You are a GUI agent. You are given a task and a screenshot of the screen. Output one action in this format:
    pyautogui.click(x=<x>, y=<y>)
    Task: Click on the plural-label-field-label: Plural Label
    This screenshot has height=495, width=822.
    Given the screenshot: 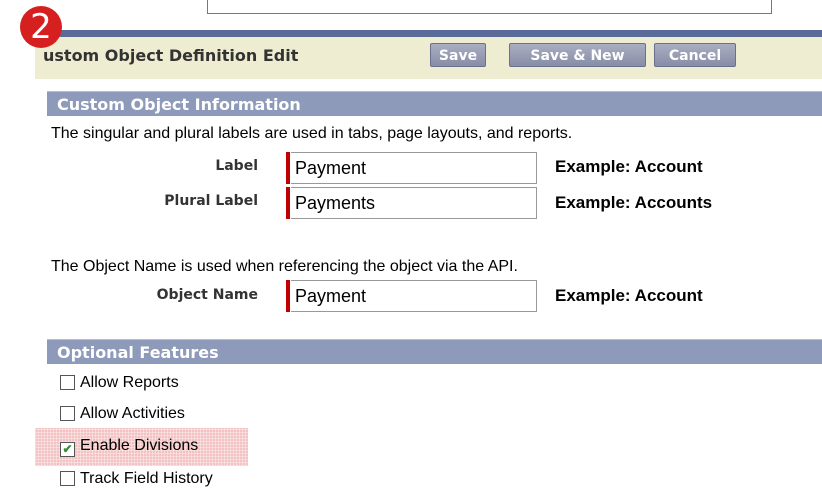 What is the action you would take?
    pyautogui.click(x=211, y=201)
    